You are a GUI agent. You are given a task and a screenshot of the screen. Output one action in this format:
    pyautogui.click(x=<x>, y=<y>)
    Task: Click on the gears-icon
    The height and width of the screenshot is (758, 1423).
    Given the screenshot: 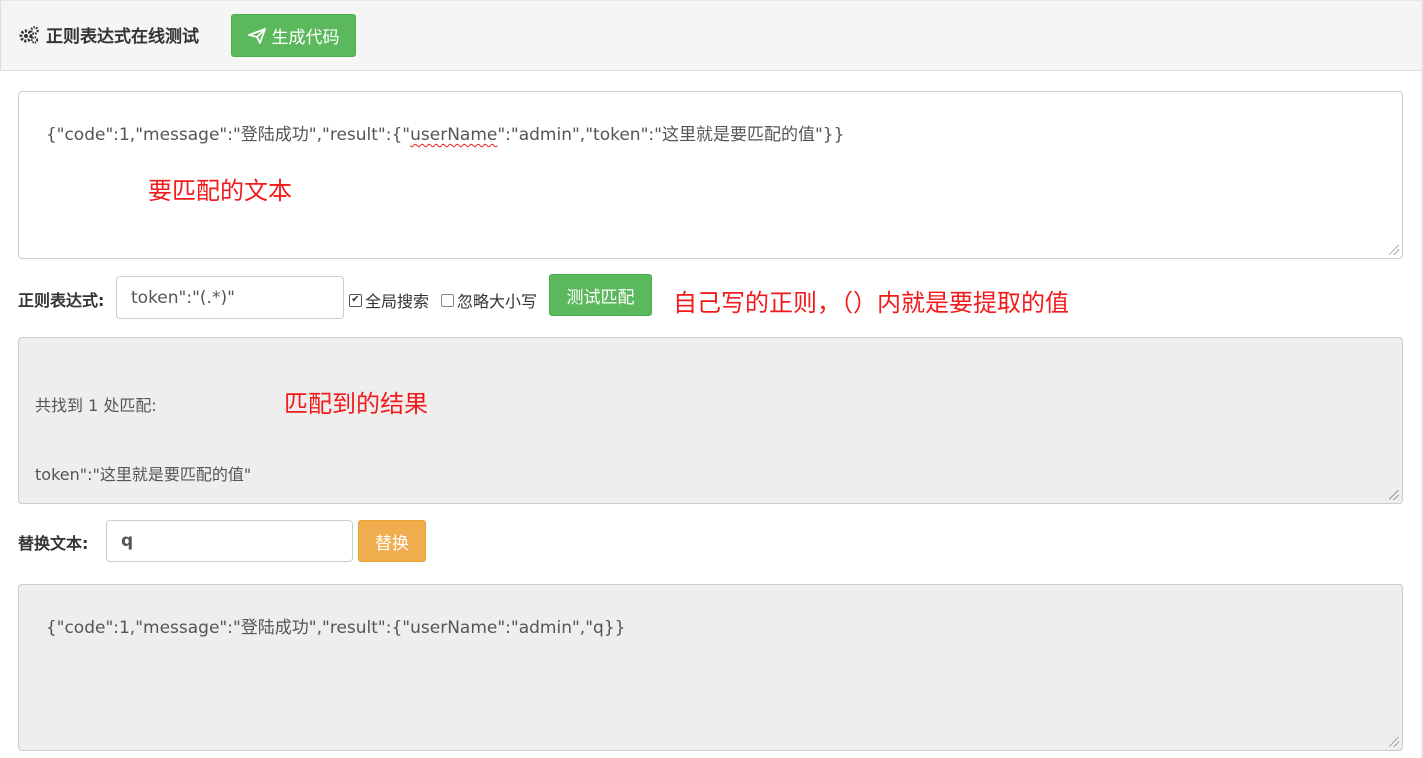 What is the action you would take?
    pyautogui.click(x=29, y=34)
    